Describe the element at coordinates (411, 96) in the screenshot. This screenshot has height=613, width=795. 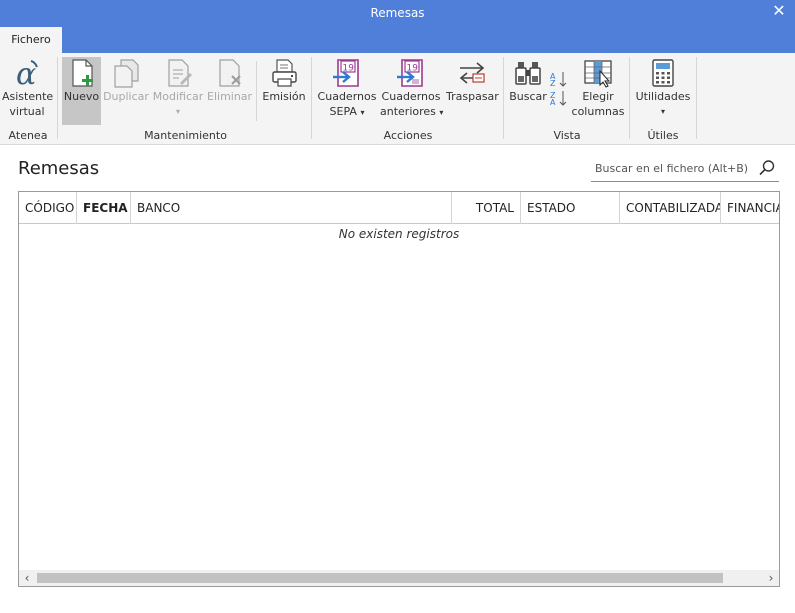
I see `anteriores-label-1: Cuadernos` at that location.